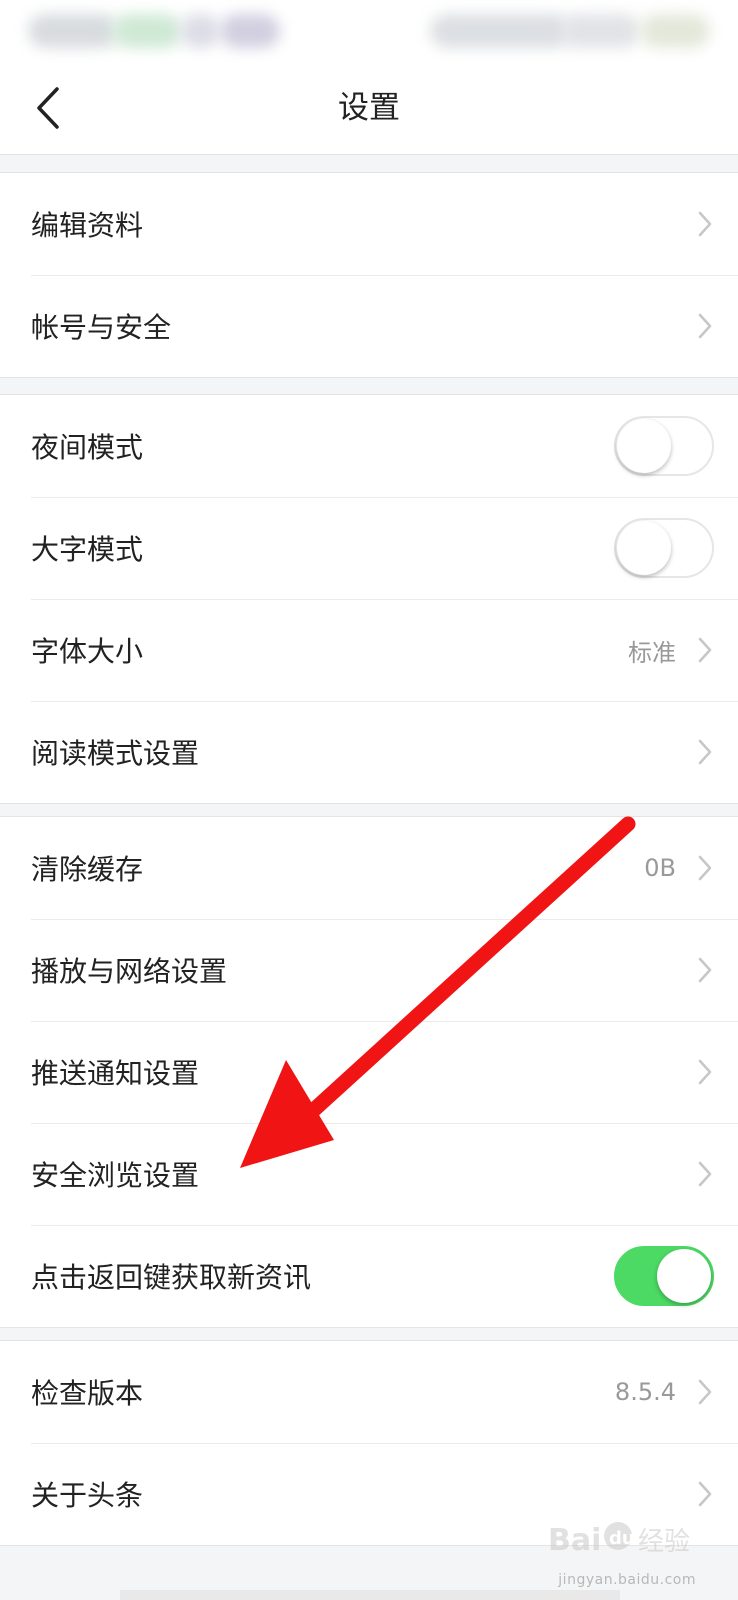 Image resolution: width=738 pixels, height=1600 pixels. Describe the element at coordinates (369, 1276) in the screenshot. I see `row-back-key-refresh: 点击返回键获取新资讯` at that location.